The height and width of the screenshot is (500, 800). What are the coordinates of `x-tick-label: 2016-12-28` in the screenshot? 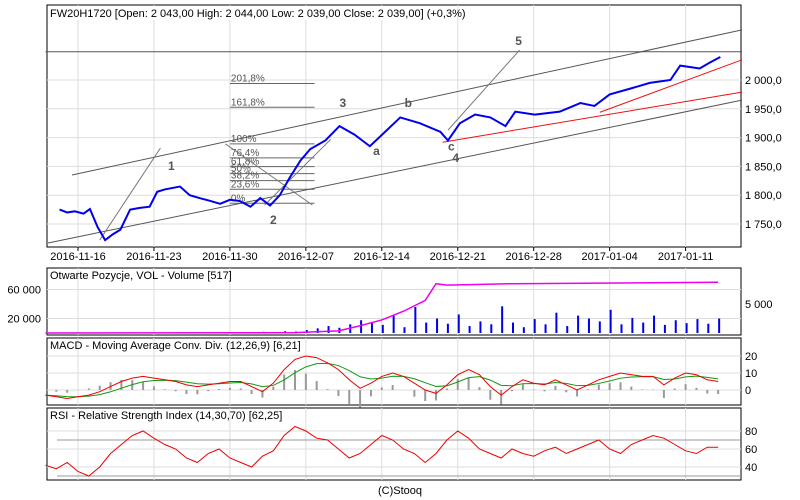 It's located at (534, 257).